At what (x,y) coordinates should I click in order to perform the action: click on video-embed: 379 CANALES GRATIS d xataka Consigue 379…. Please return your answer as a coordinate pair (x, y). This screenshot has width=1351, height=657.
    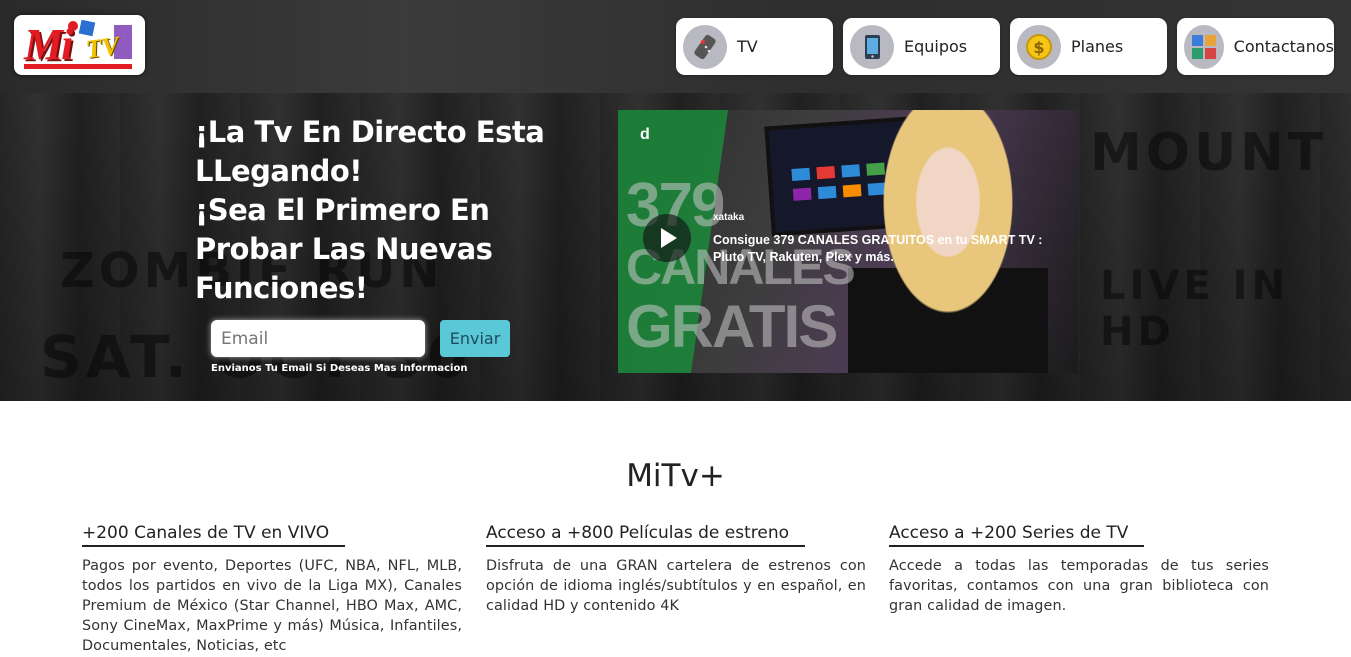
    Looking at the image, I should click on (848, 241).